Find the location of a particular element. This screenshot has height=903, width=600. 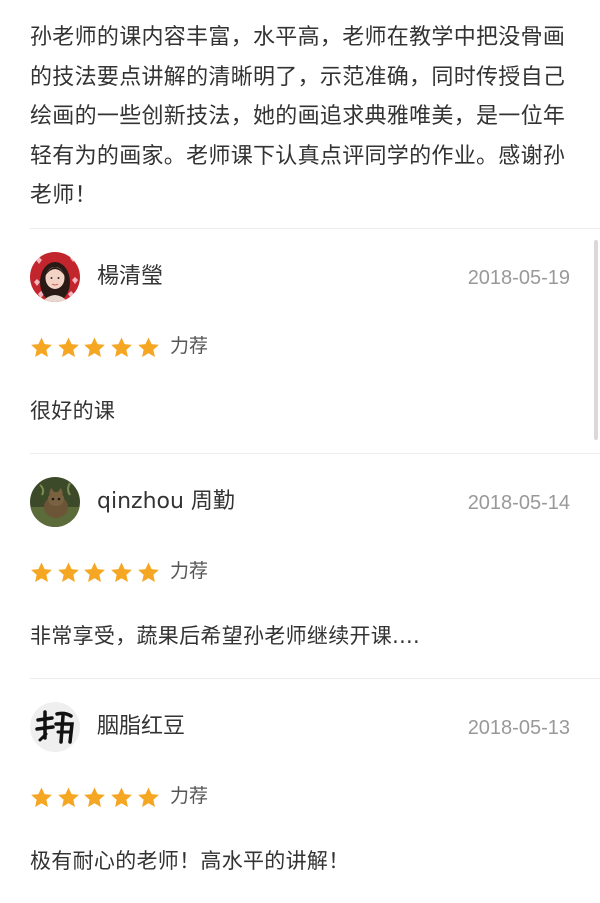

user-photo-calligraphy-icon is located at coordinates (55, 727).